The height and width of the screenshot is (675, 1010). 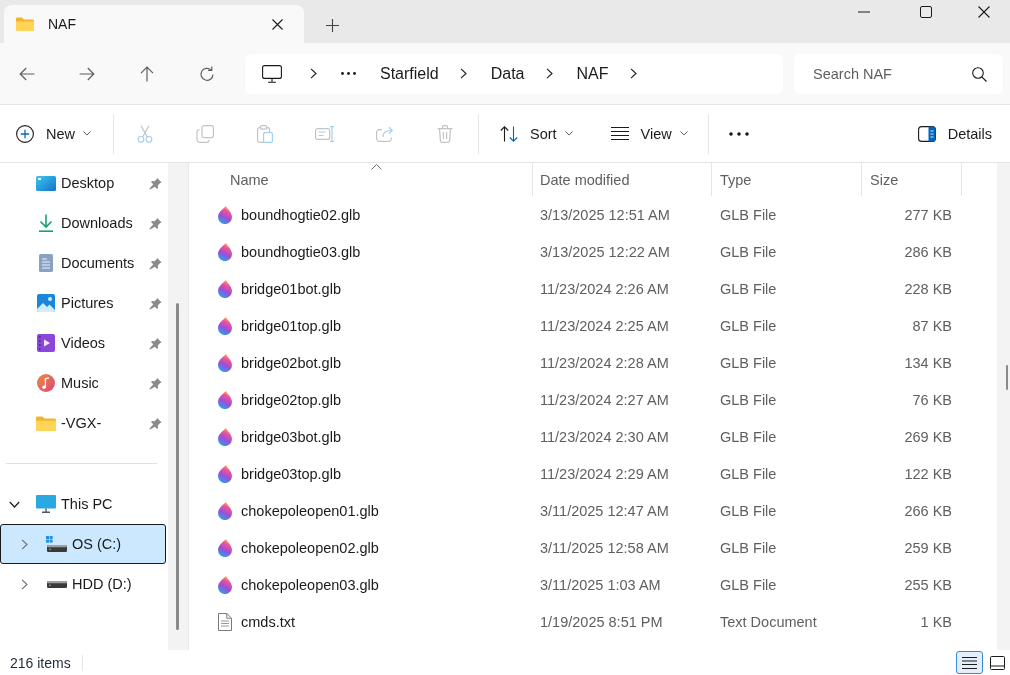 What do you see at coordinates (310, 510) in the screenshot?
I see `file-name: chokepoleopen01.glb` at bounding box center [310, 510].